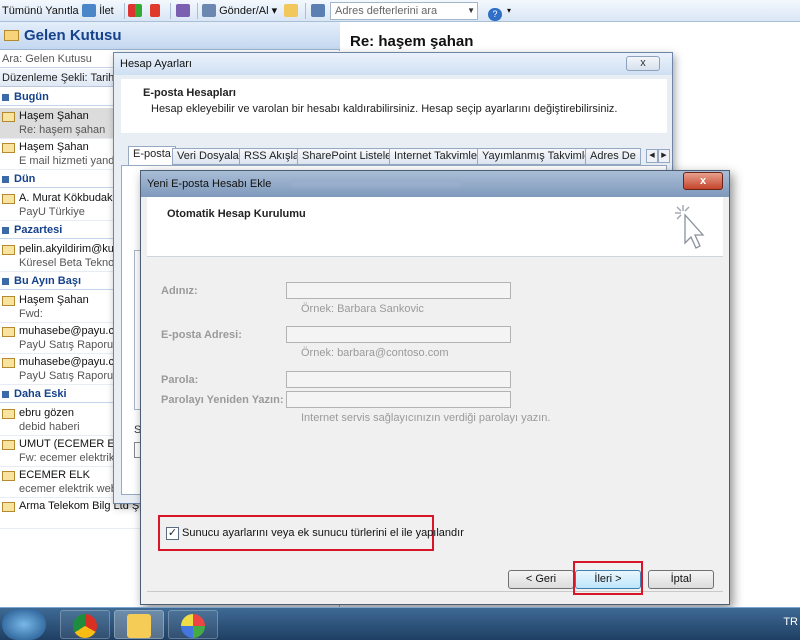 The image size is (800, 640). I want to click on manual-config-checkbox: ✓, so click(172, 533).